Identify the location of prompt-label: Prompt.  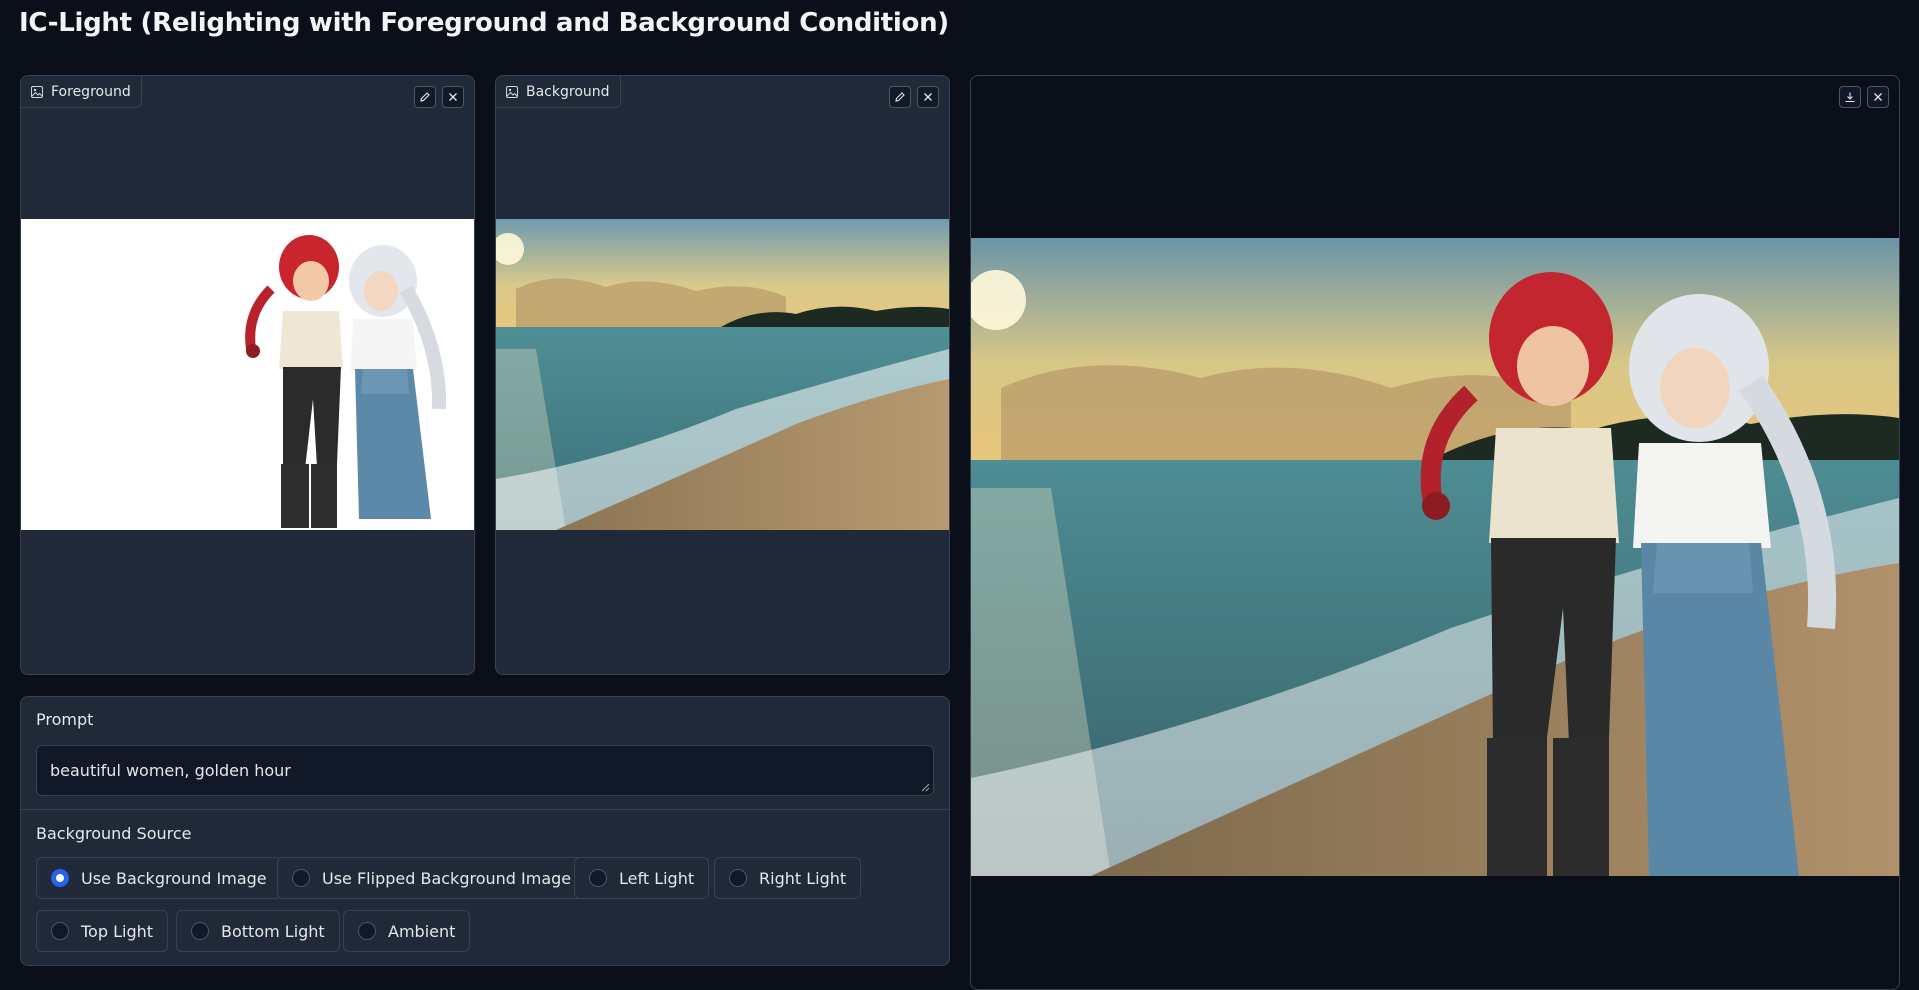
(65, 719).